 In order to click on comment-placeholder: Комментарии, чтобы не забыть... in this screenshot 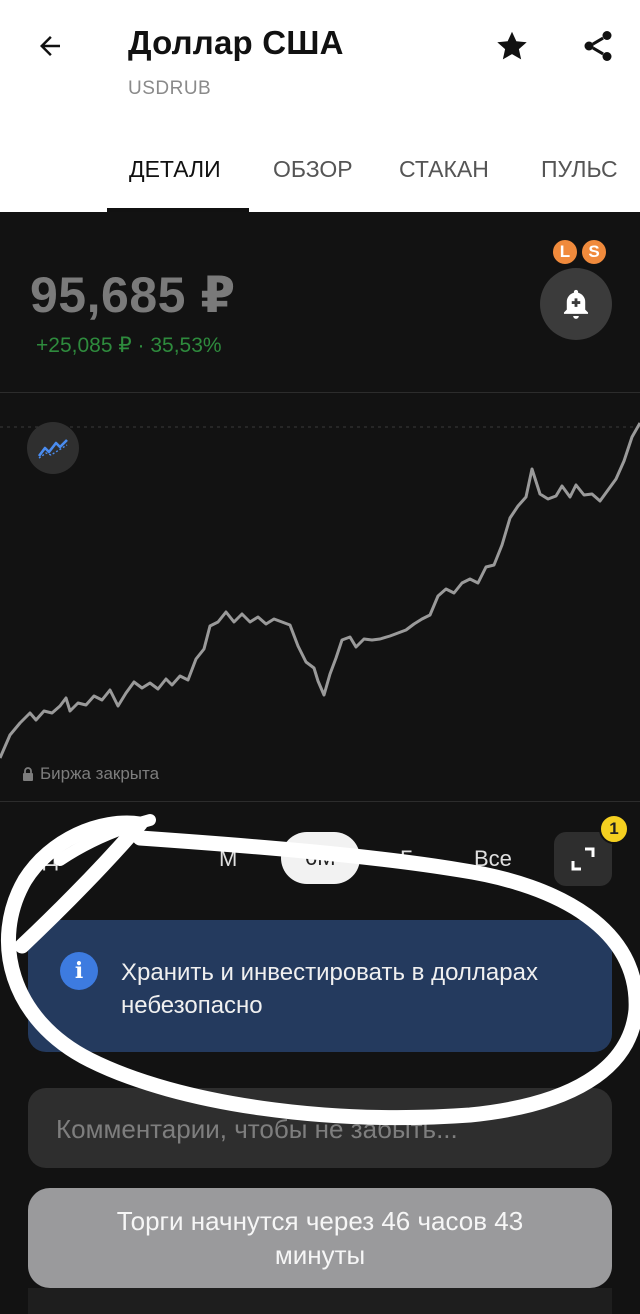, I will do `click(257, 1129)`.